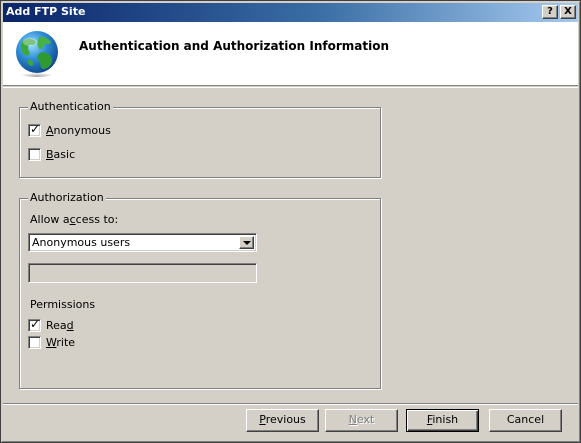  Describe the element at coordinates (63, 304) in the screenshot. I see `permissions-label: Permissions` at that location.